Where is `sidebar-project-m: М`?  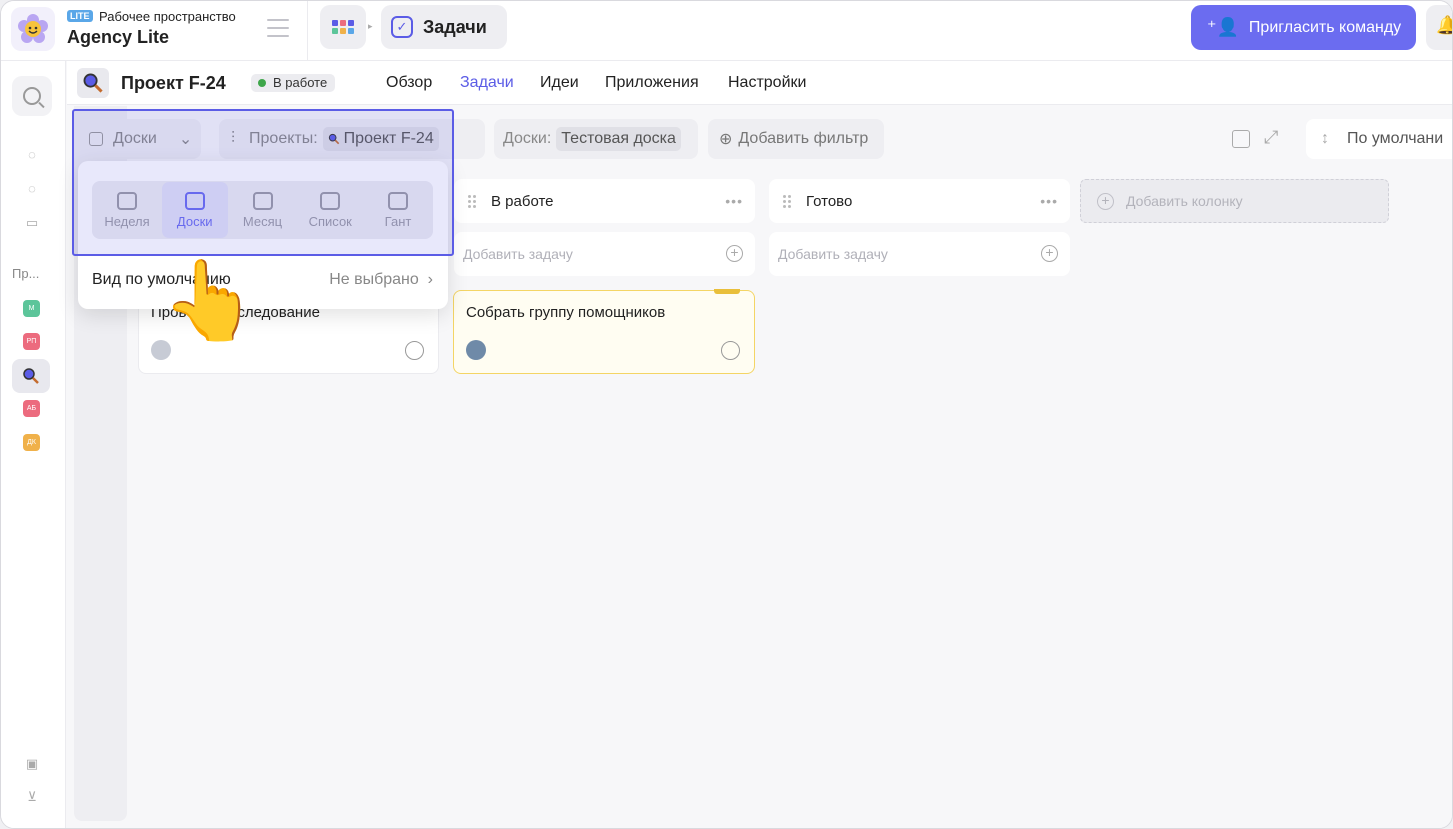
sidebar-project-m: М is located at coordinates (31, 308).